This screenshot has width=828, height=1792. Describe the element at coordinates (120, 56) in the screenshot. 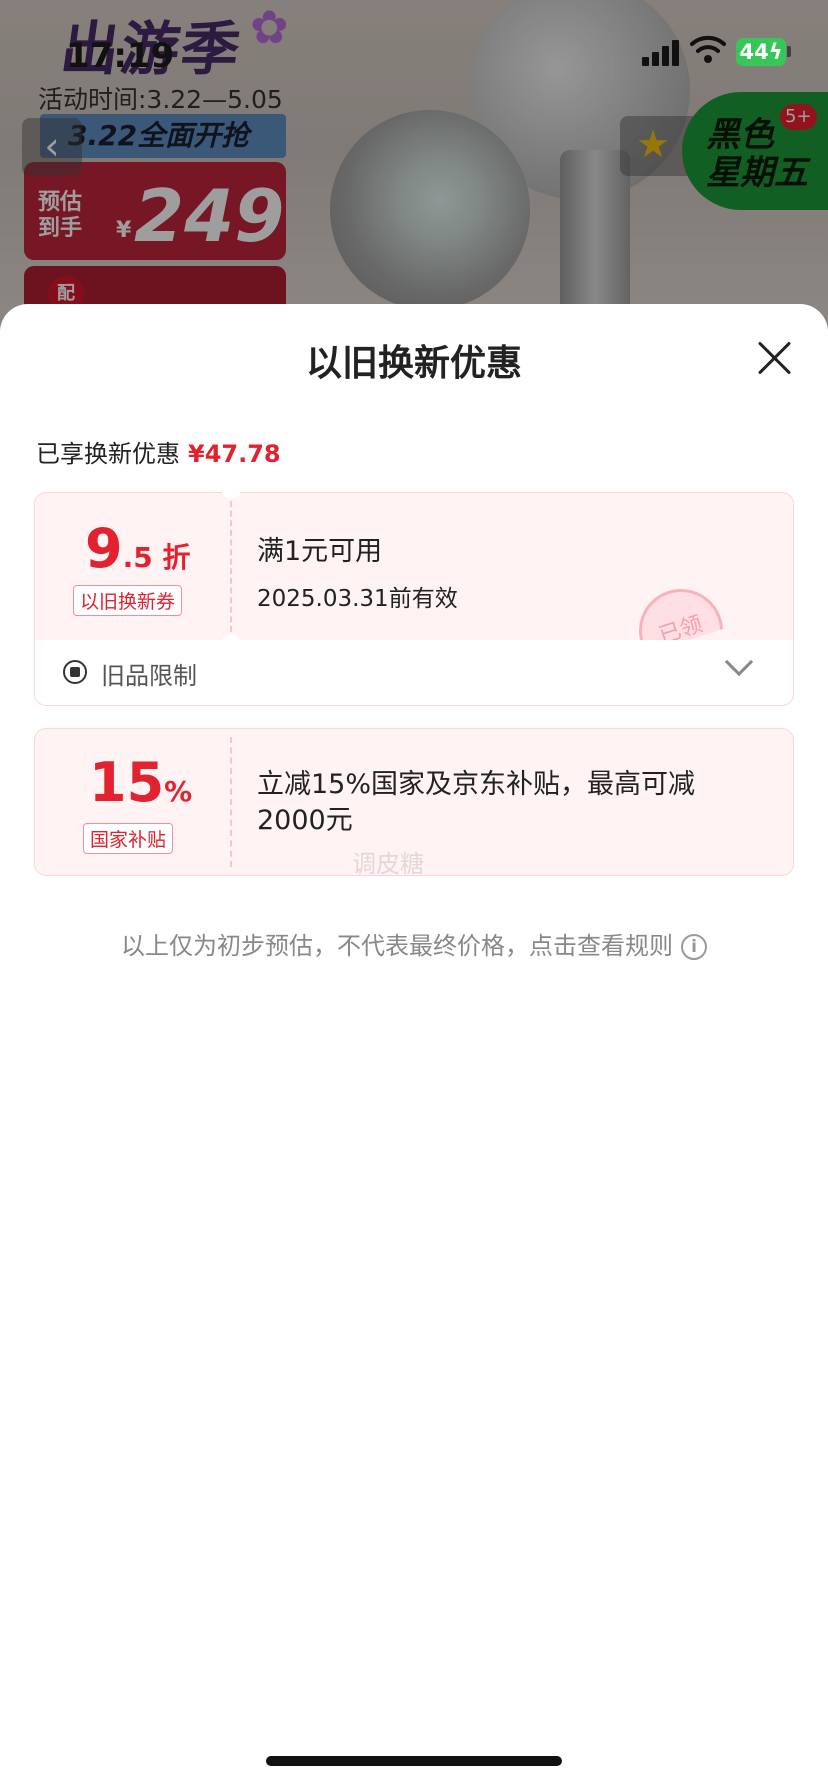

I see `status-time: 17:19` at that location.